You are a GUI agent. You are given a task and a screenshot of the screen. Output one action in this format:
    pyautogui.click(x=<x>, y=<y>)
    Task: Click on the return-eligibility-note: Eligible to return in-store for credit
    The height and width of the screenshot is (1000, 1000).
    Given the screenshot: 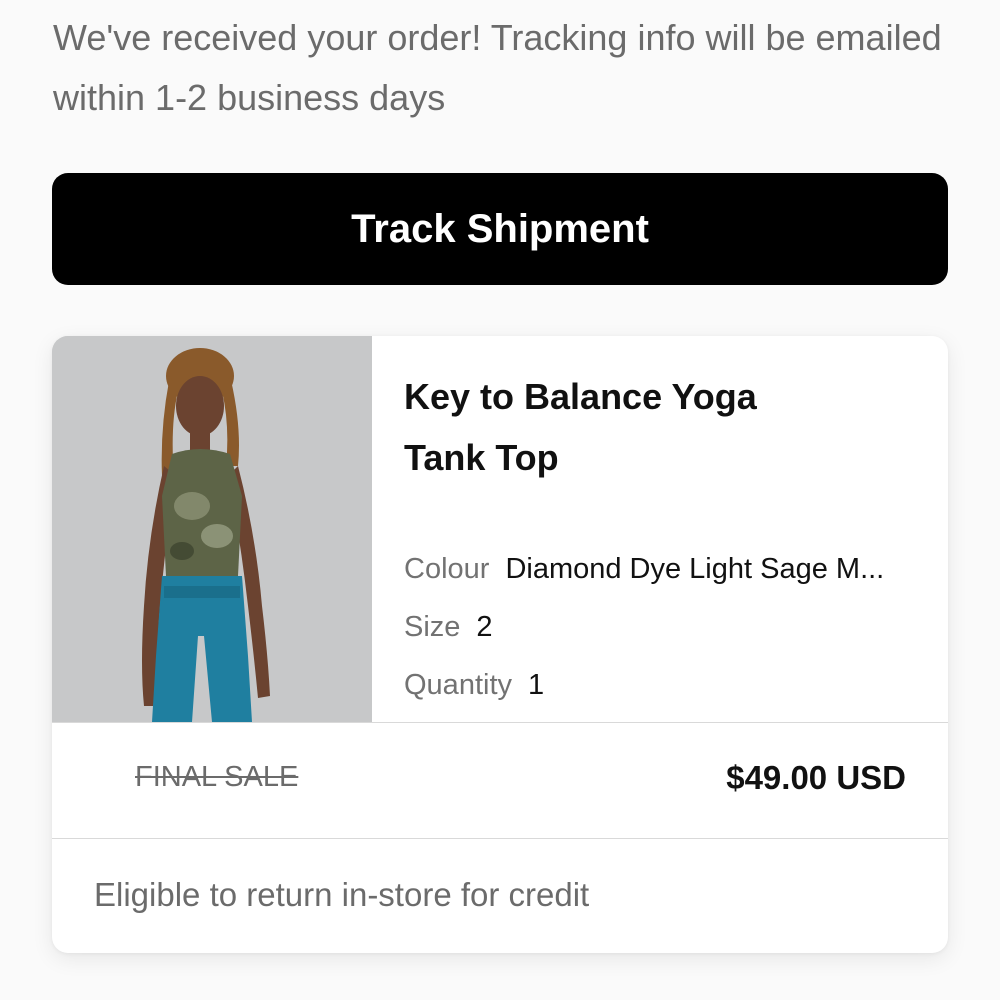 What is the action you would take?
    pyautogui.click(x=342, y=894)
    